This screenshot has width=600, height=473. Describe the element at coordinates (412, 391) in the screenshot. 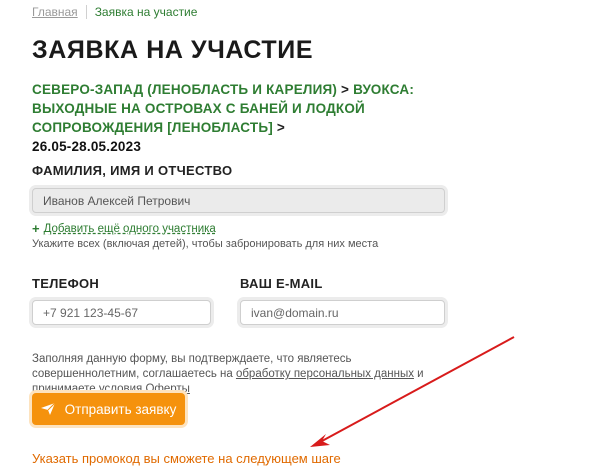

I see `annotation-arrow` at that location.